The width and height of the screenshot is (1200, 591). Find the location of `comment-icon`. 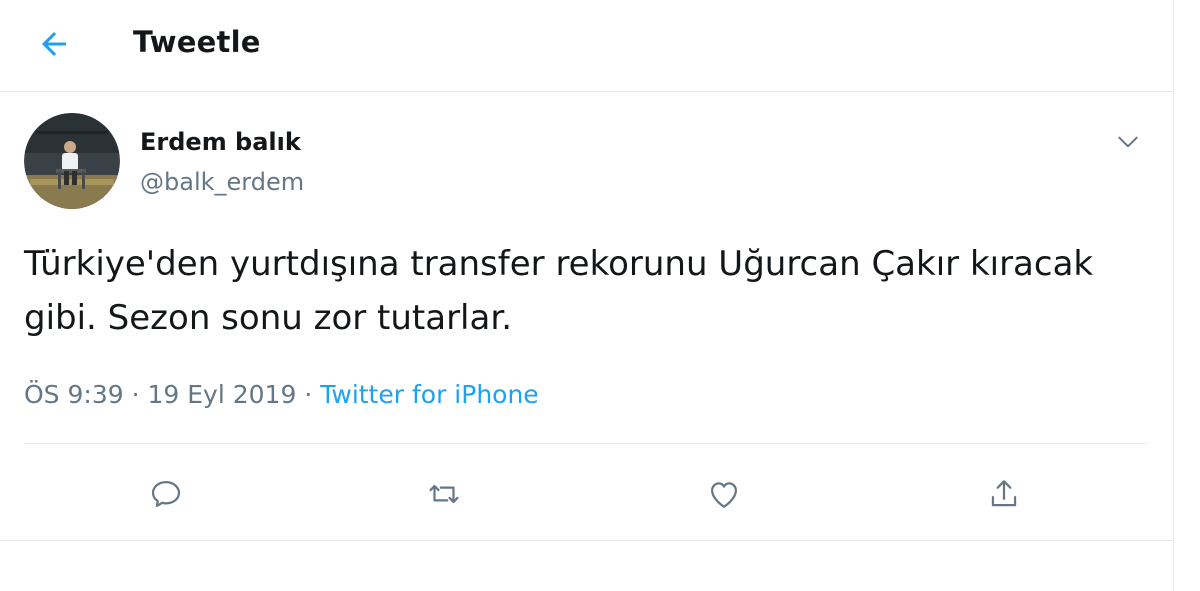

comment-icon is located at coordinates (166, 494).